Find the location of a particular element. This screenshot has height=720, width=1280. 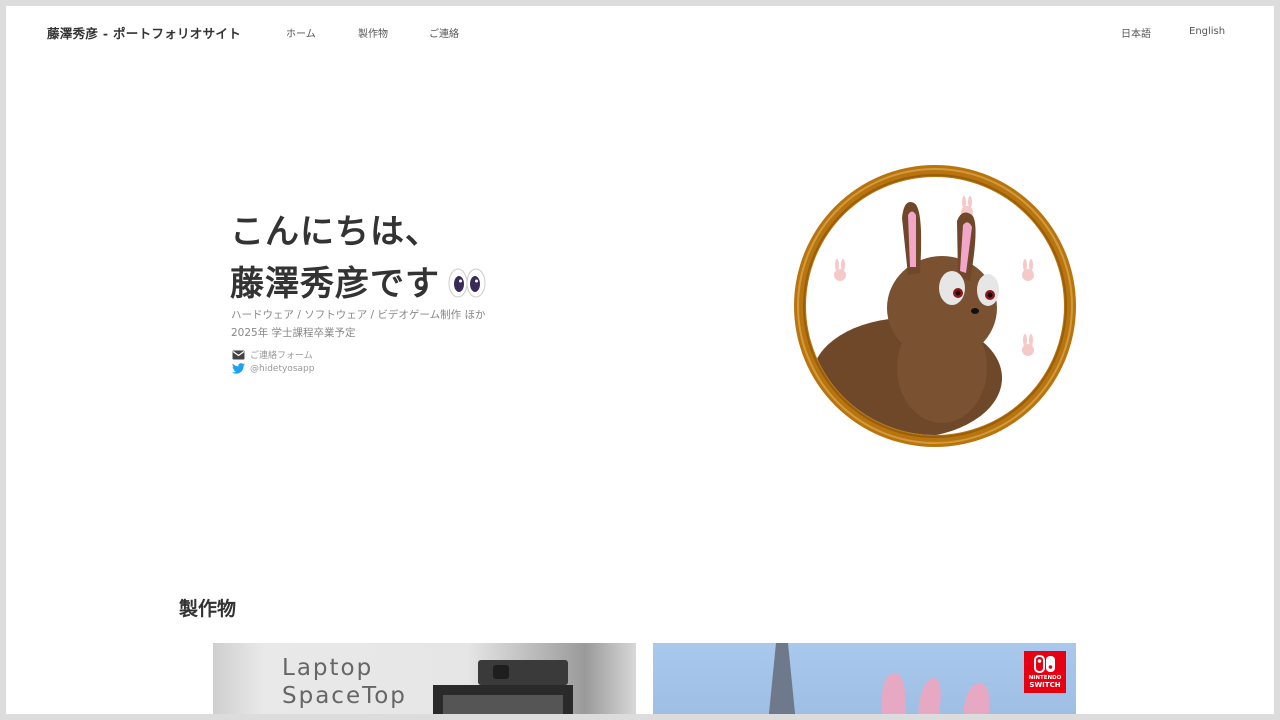

twitter-link: @hidetyosapp is located at coordinates (273, 368).